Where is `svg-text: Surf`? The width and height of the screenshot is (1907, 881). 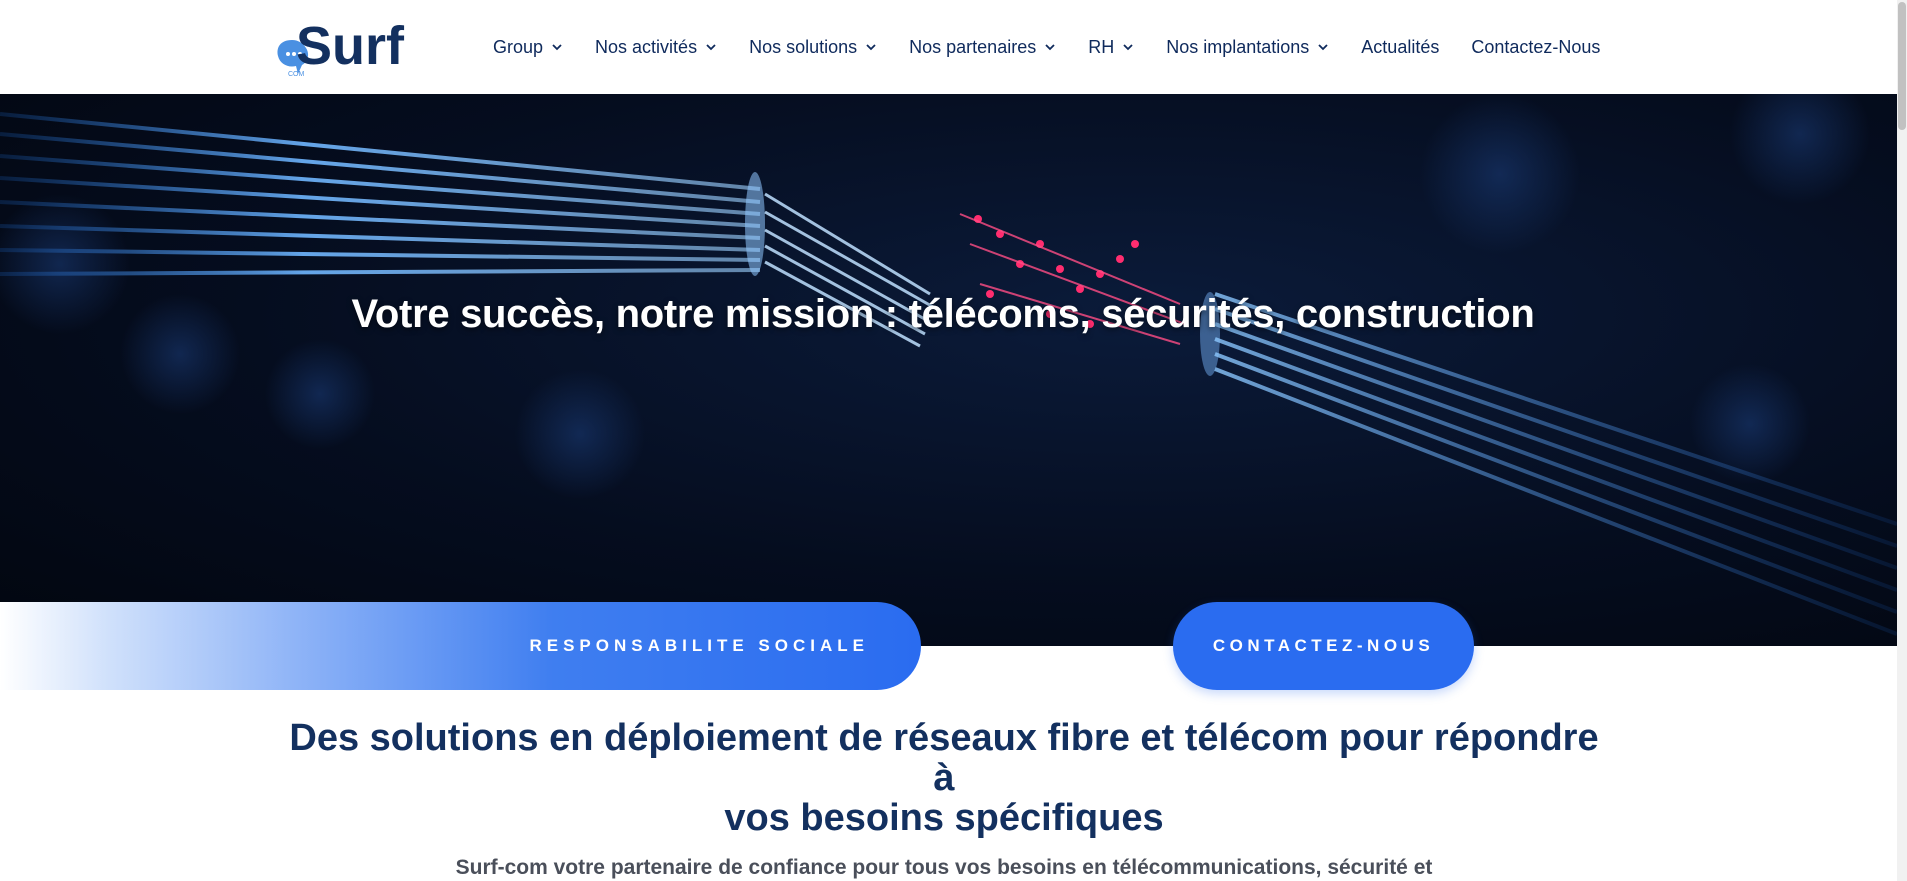
svg-text: Surf is located at coordinates (350, 46).